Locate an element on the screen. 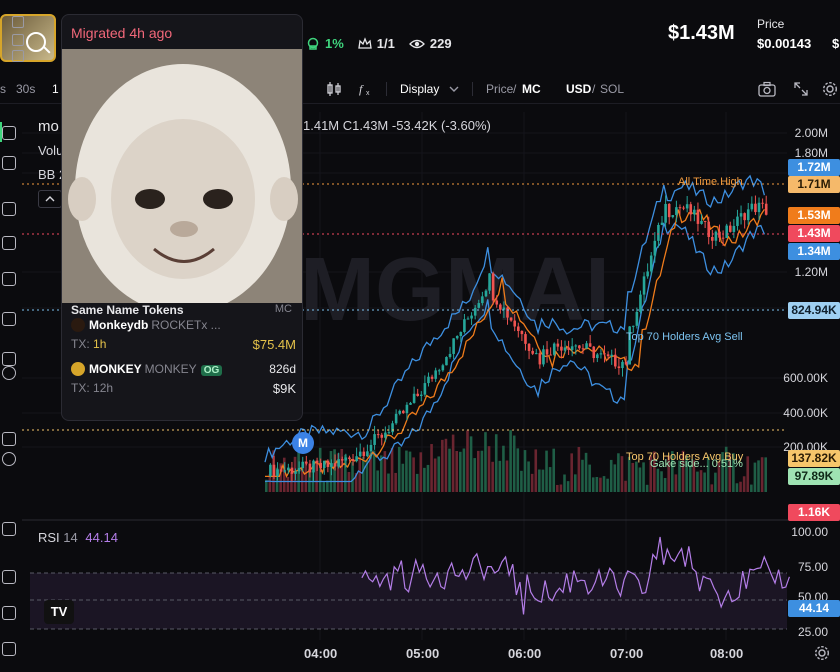  token-name-text: Monkeydb is located at coordinates (119, 325).